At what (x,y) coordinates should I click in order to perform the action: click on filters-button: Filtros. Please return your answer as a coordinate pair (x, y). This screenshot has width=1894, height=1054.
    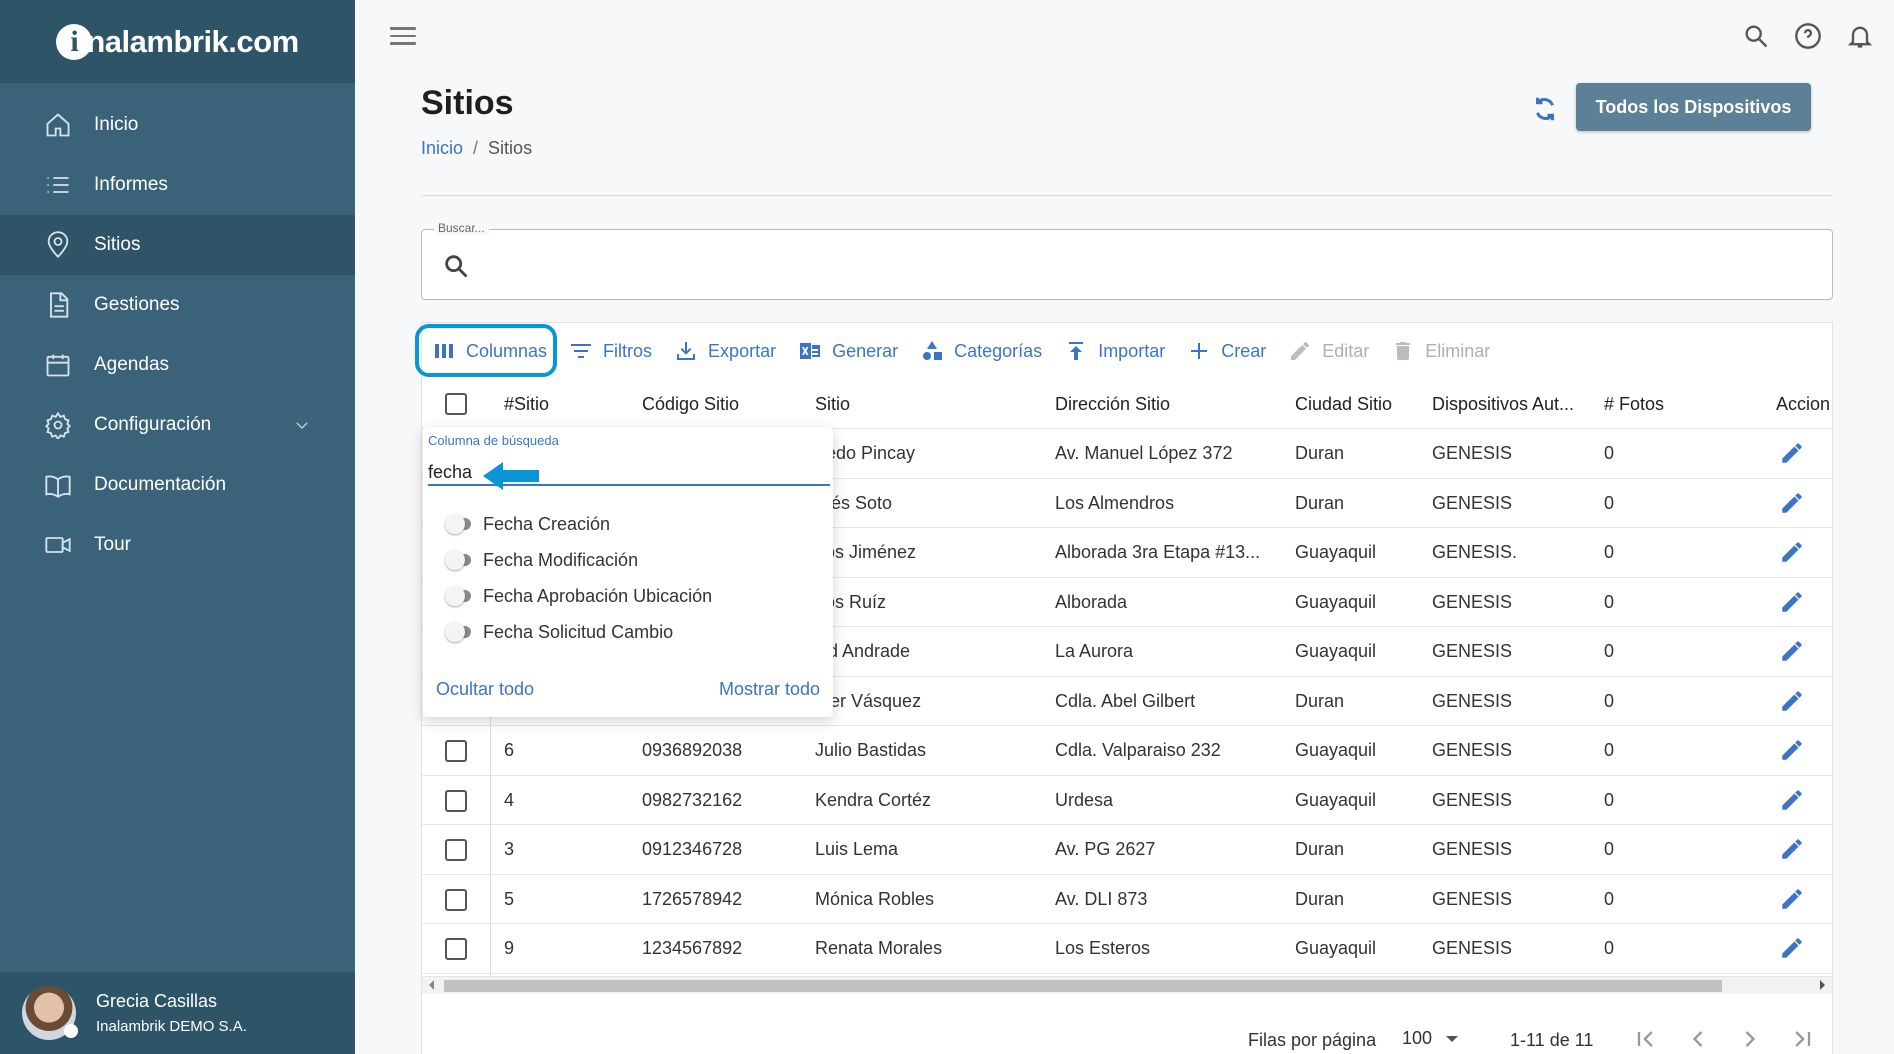
    Looking at the image, I should click on (610, 351).